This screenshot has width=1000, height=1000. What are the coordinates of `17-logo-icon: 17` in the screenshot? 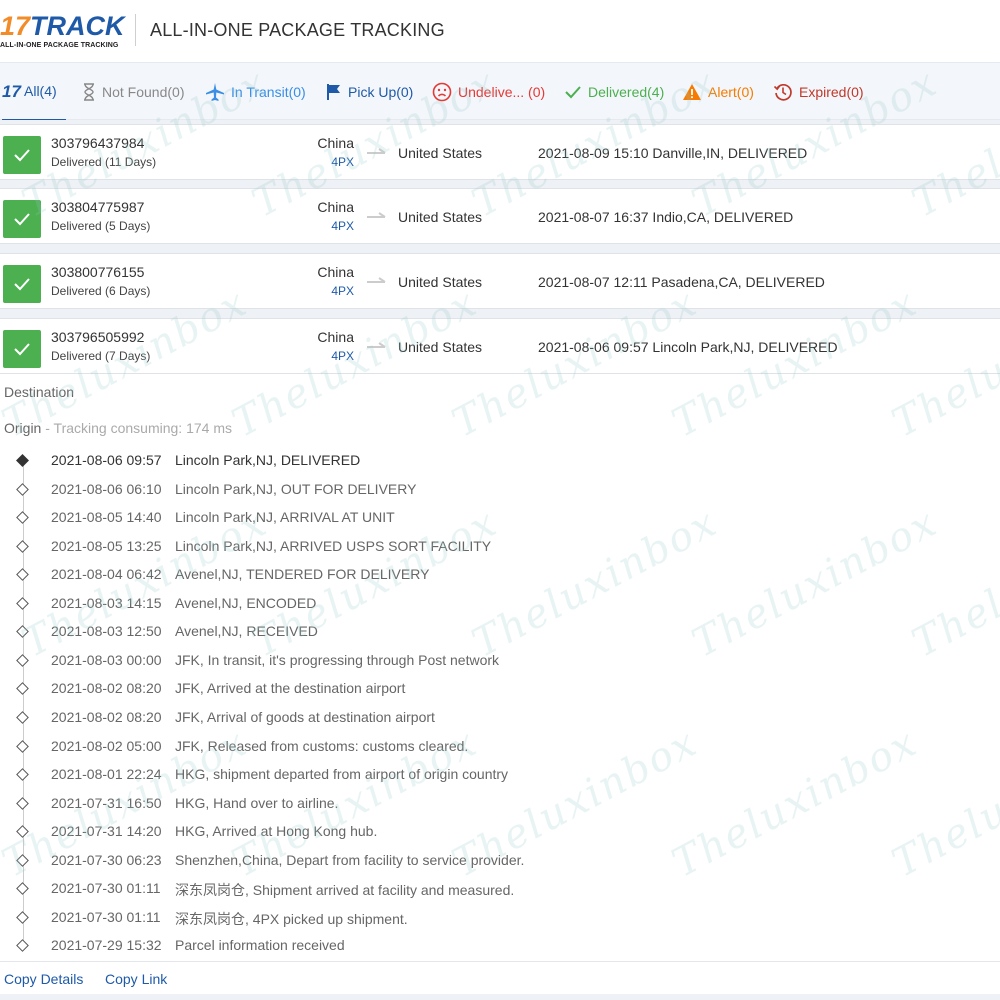 It's located at (12, 91).